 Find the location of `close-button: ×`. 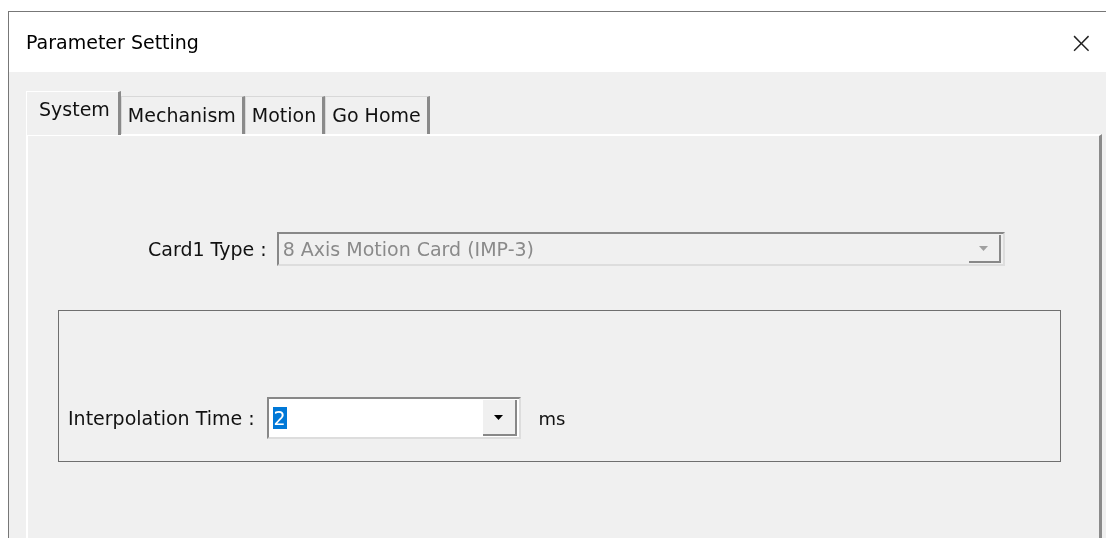

close-button: × is located at coordinates (1081, 42).